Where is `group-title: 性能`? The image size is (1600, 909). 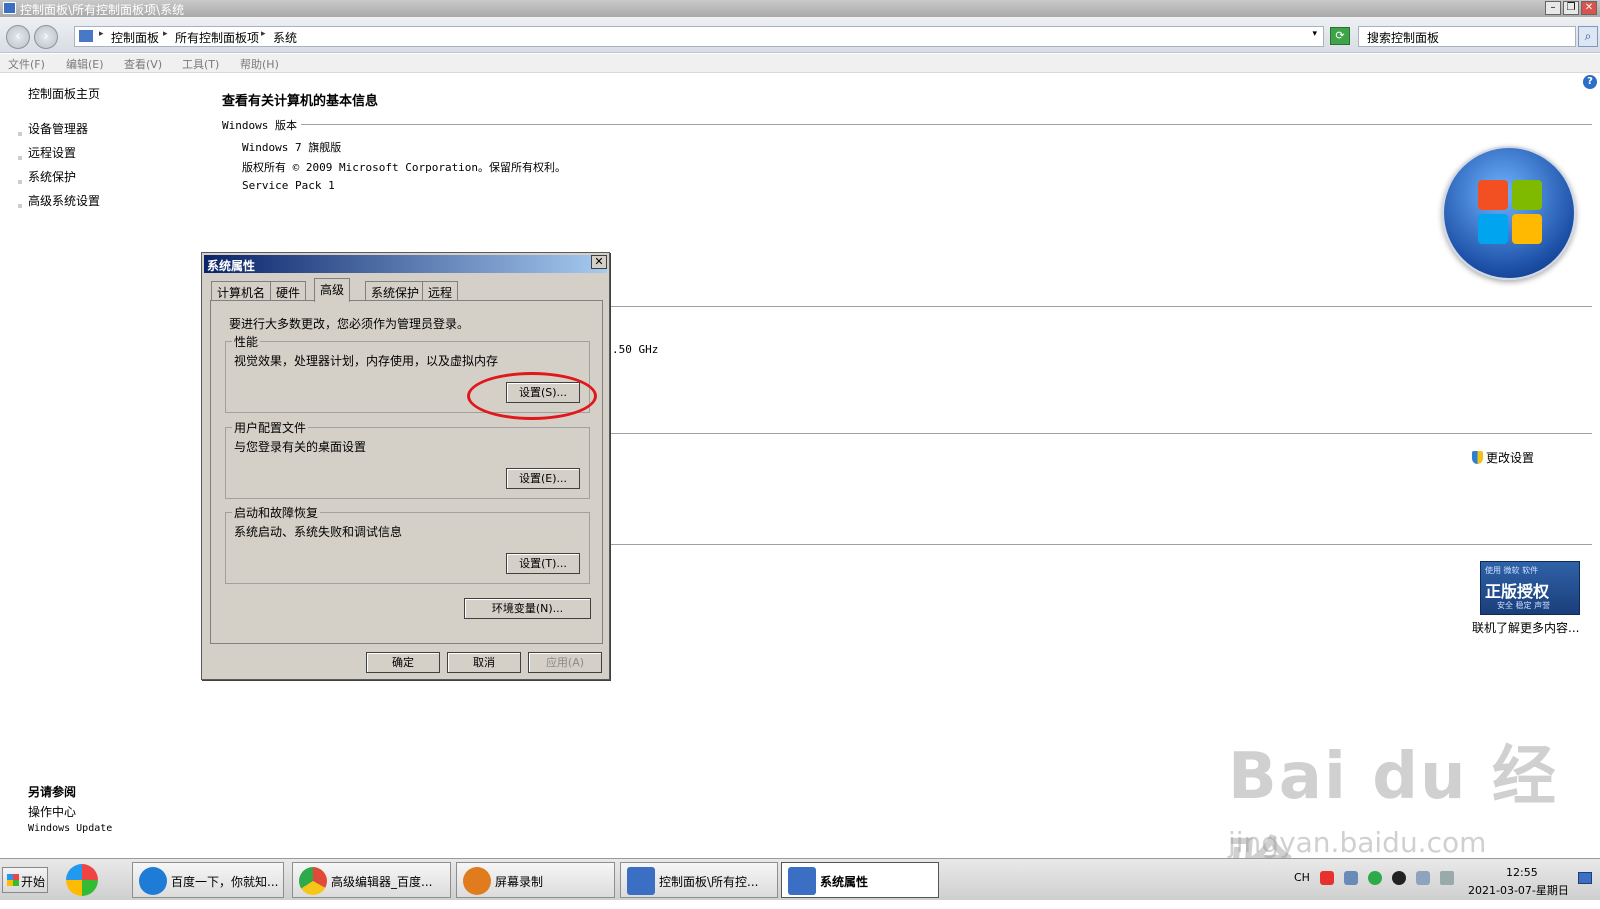
group-title: 性能 is located at coordinates (246, 341).